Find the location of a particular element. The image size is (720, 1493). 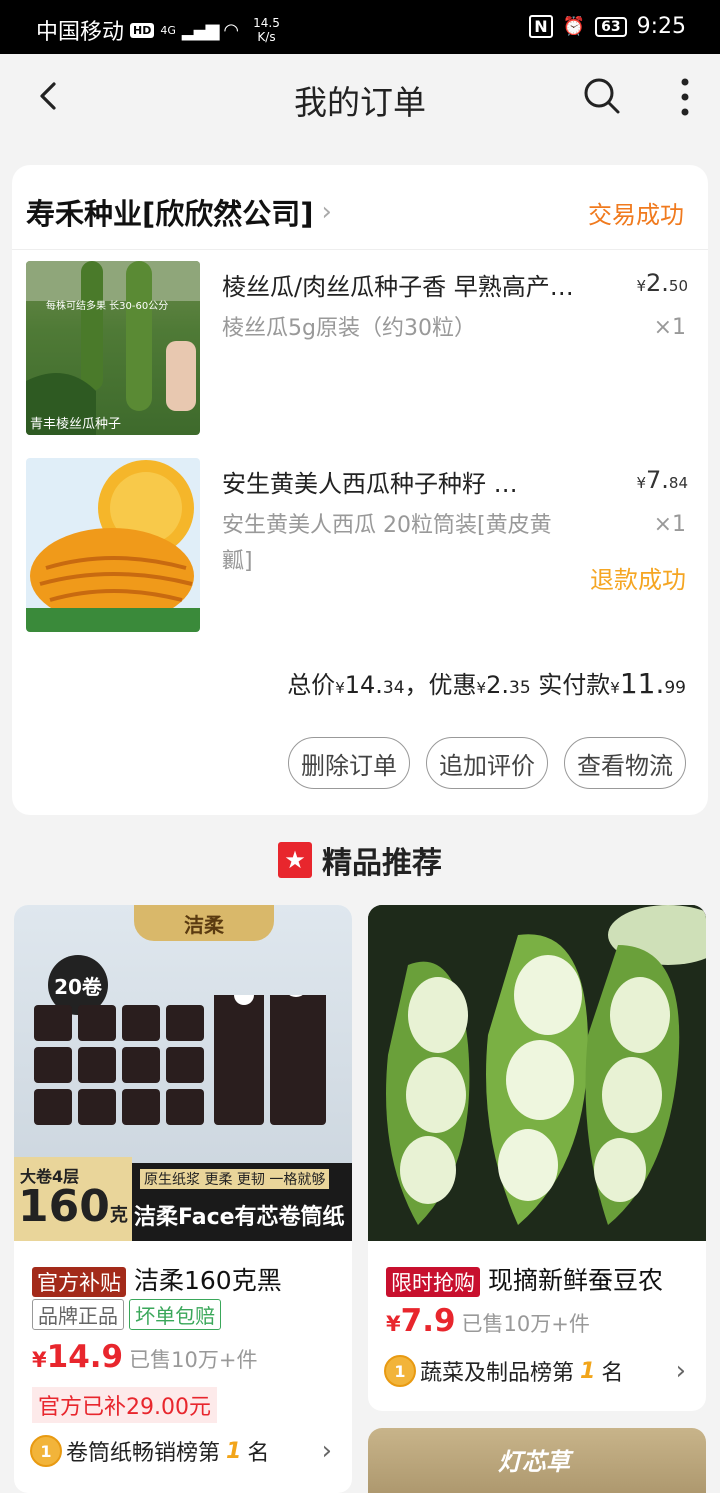

top-nav-bar: 我的订单 is located at coordinates (360, 97).